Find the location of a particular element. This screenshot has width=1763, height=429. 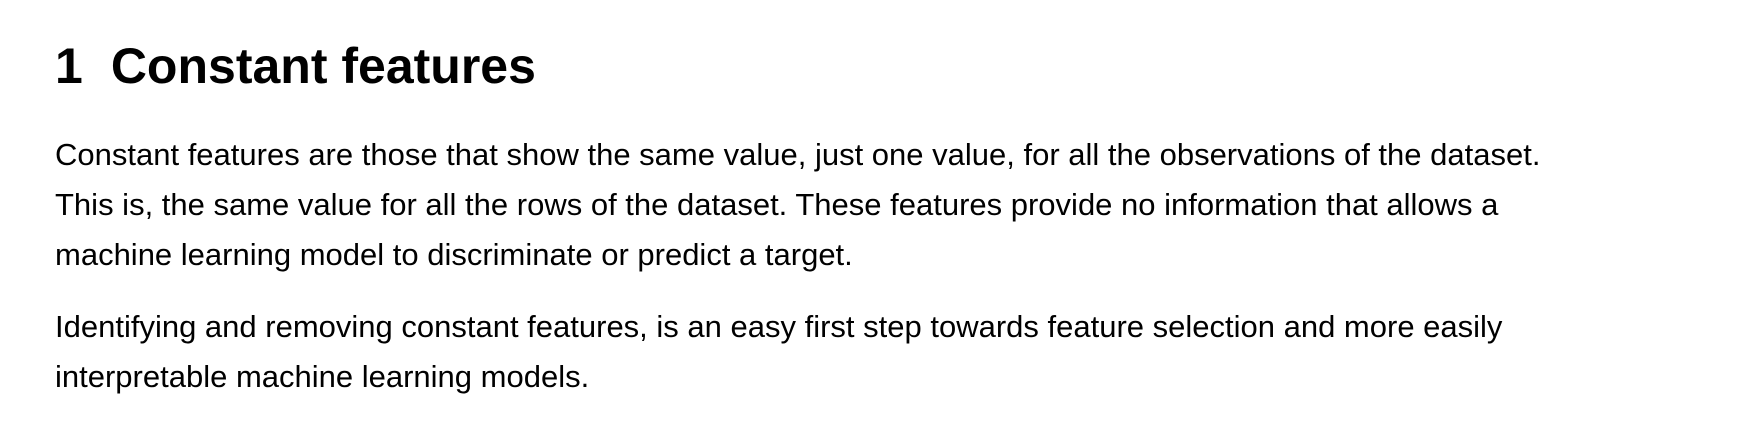

paragraph-line: interpretable machine learning models. is located at coordinates (322, 376).